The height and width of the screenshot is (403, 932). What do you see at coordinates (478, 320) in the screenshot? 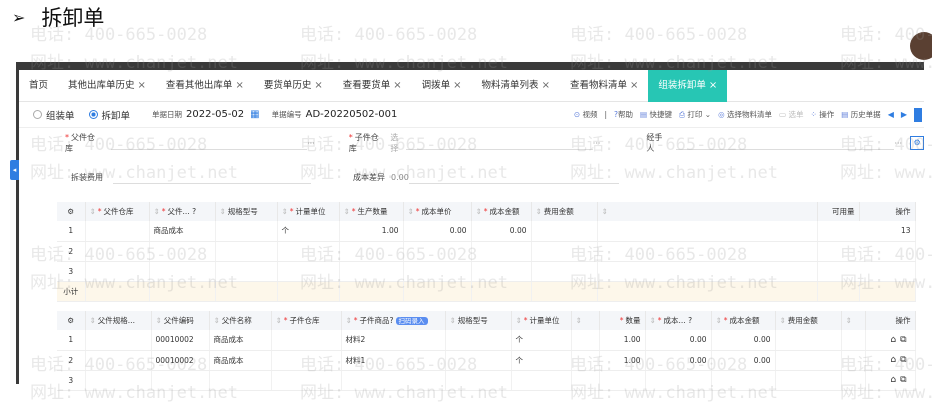
I see `header-child-spec: ⇕ 规格型号` at bounding box center [478, 320].